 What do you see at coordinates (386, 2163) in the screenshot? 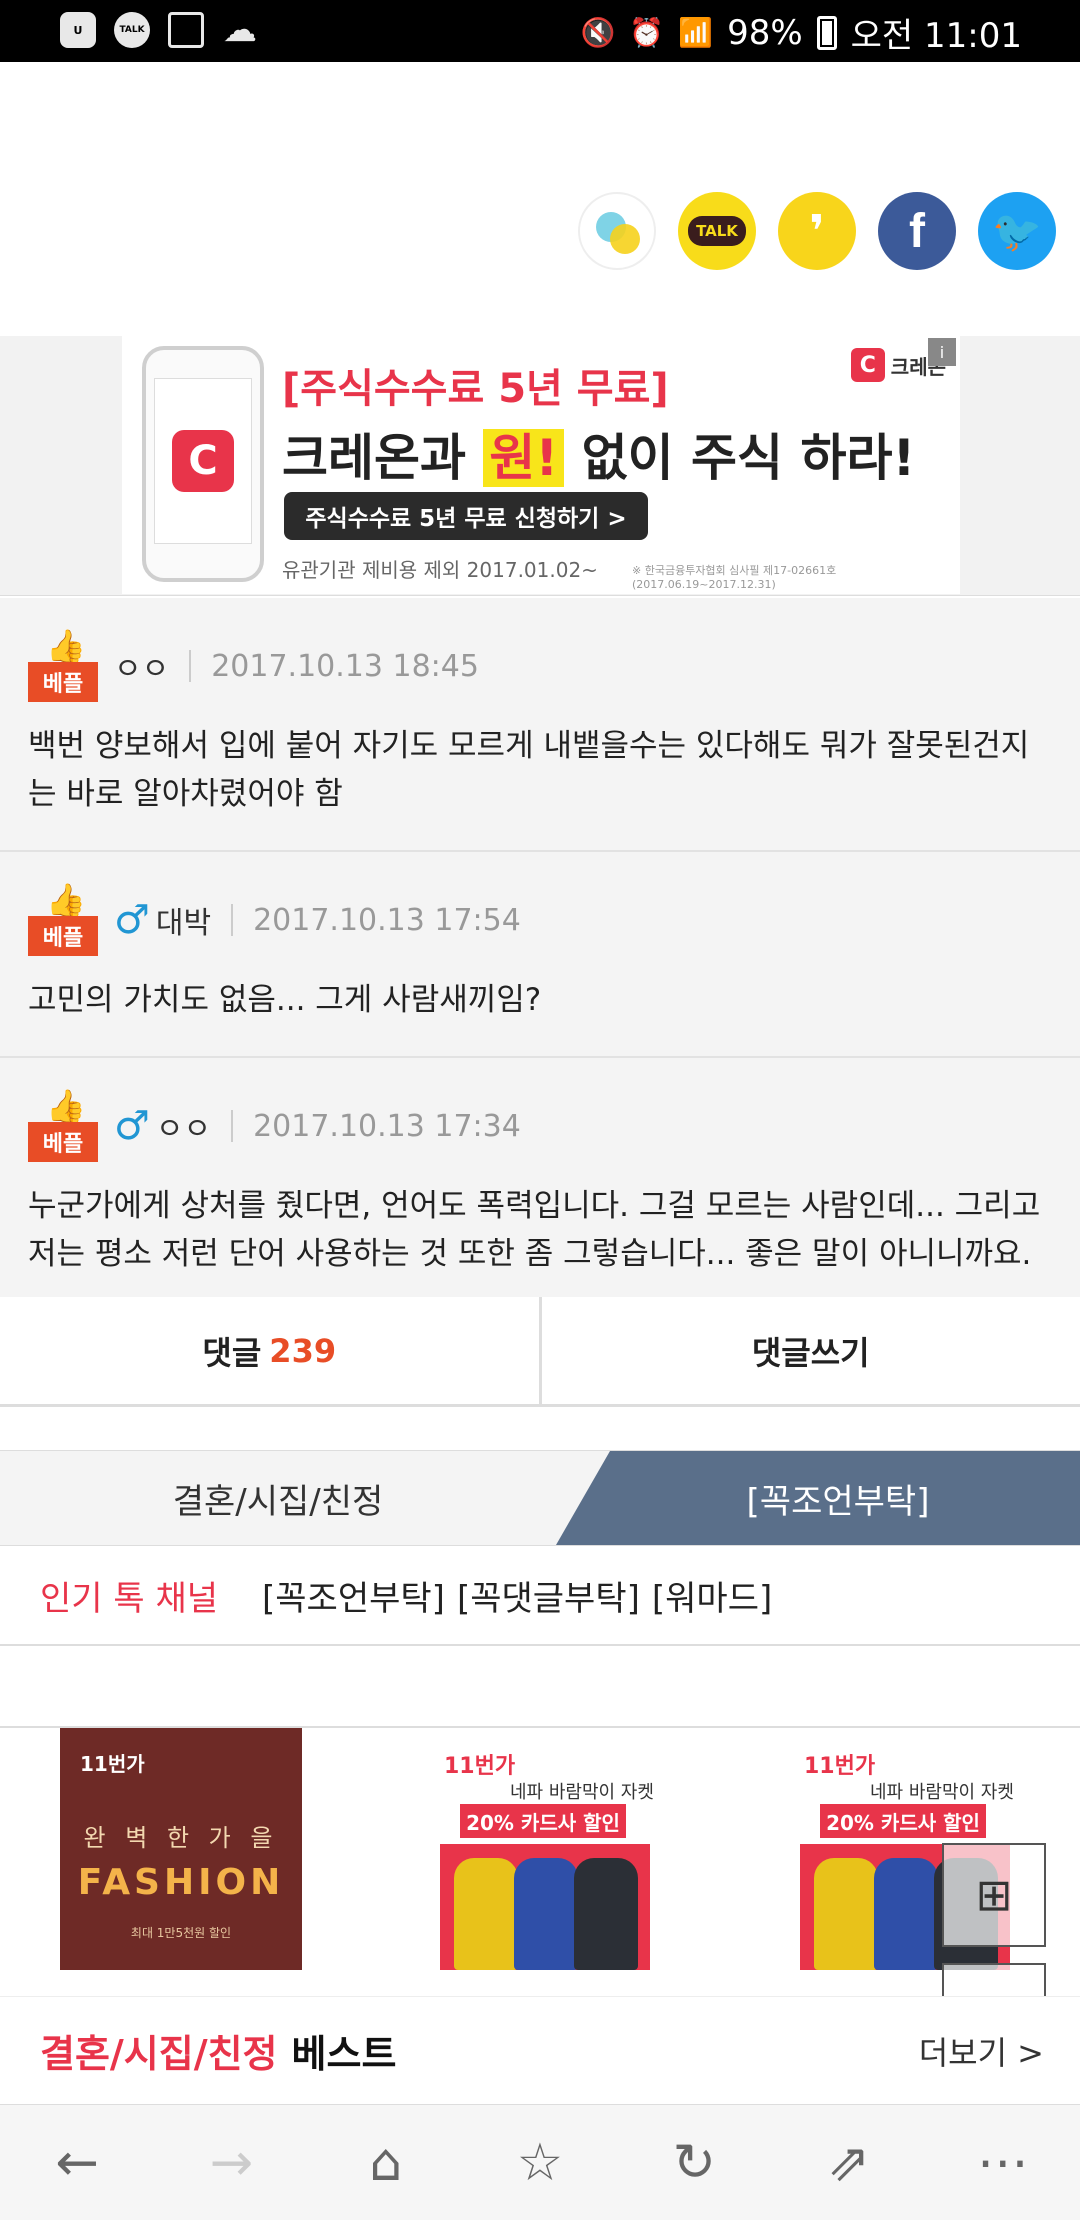
I see `home-button: ⌂` at bounding box center [386, 2163].